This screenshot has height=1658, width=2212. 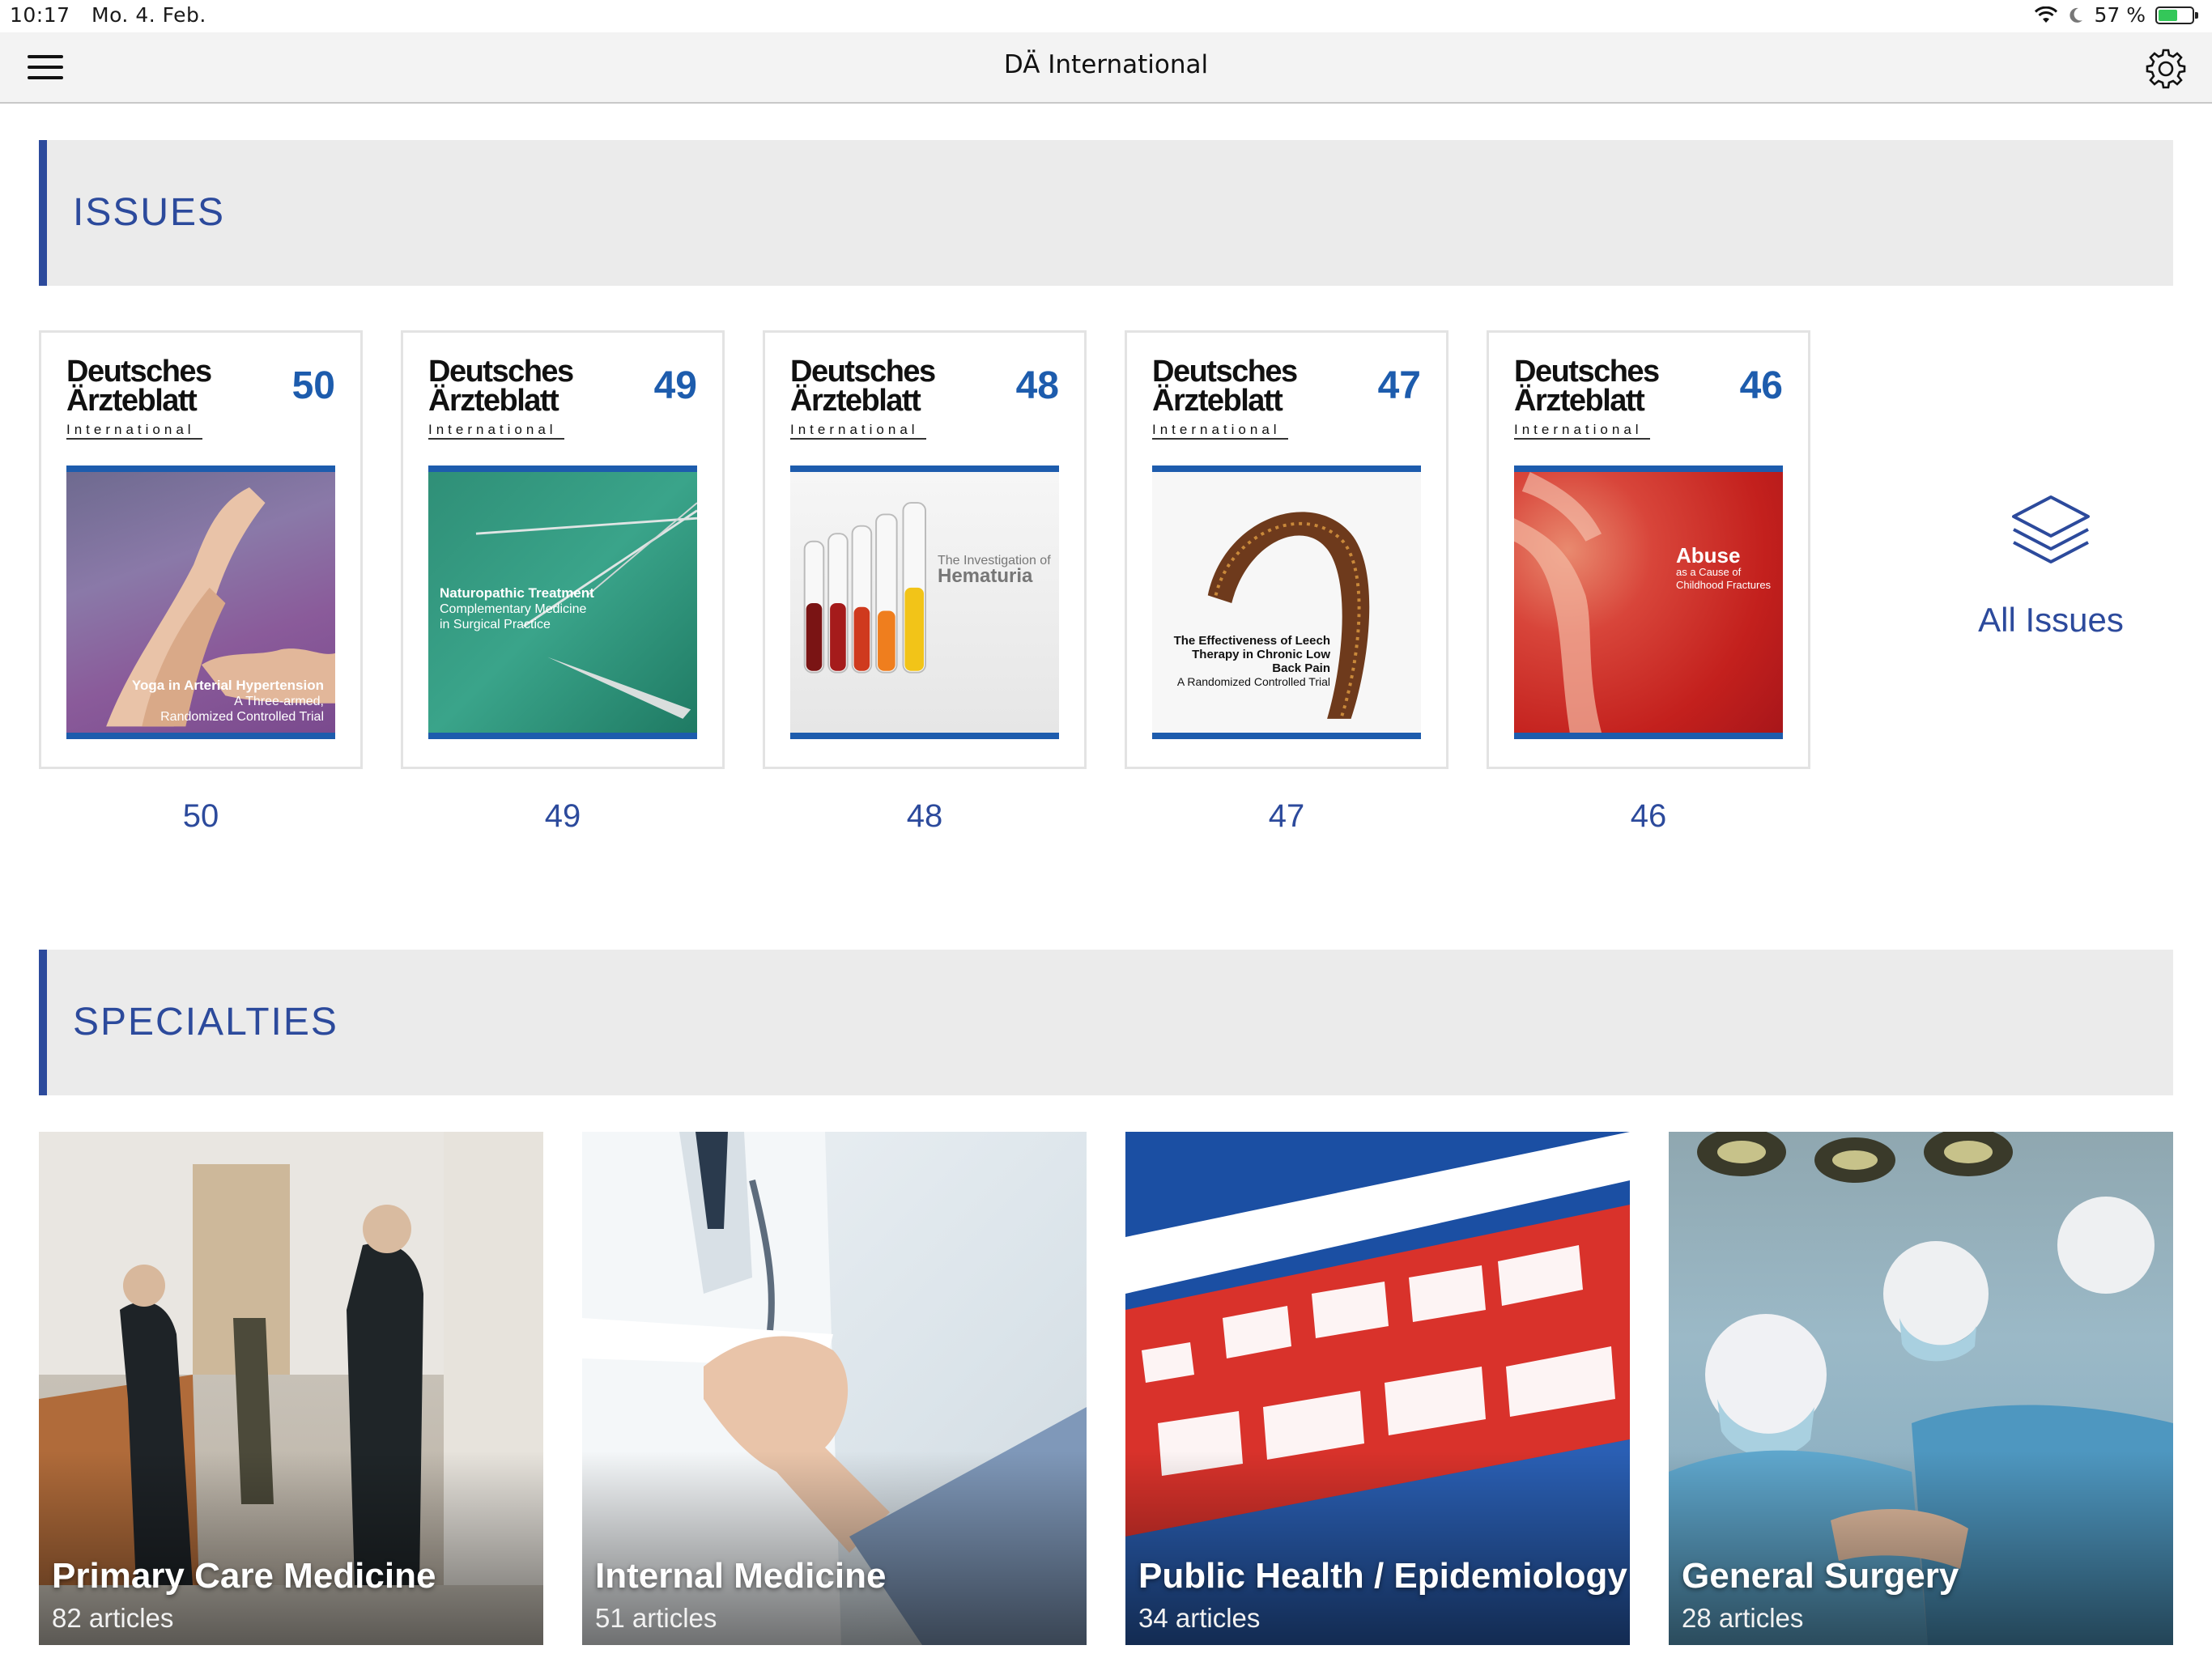 What do you see at coordinates (150, 212) in the screenshot?
I see `issues-section-label: ISSUES` at bounding box center [150, 212].